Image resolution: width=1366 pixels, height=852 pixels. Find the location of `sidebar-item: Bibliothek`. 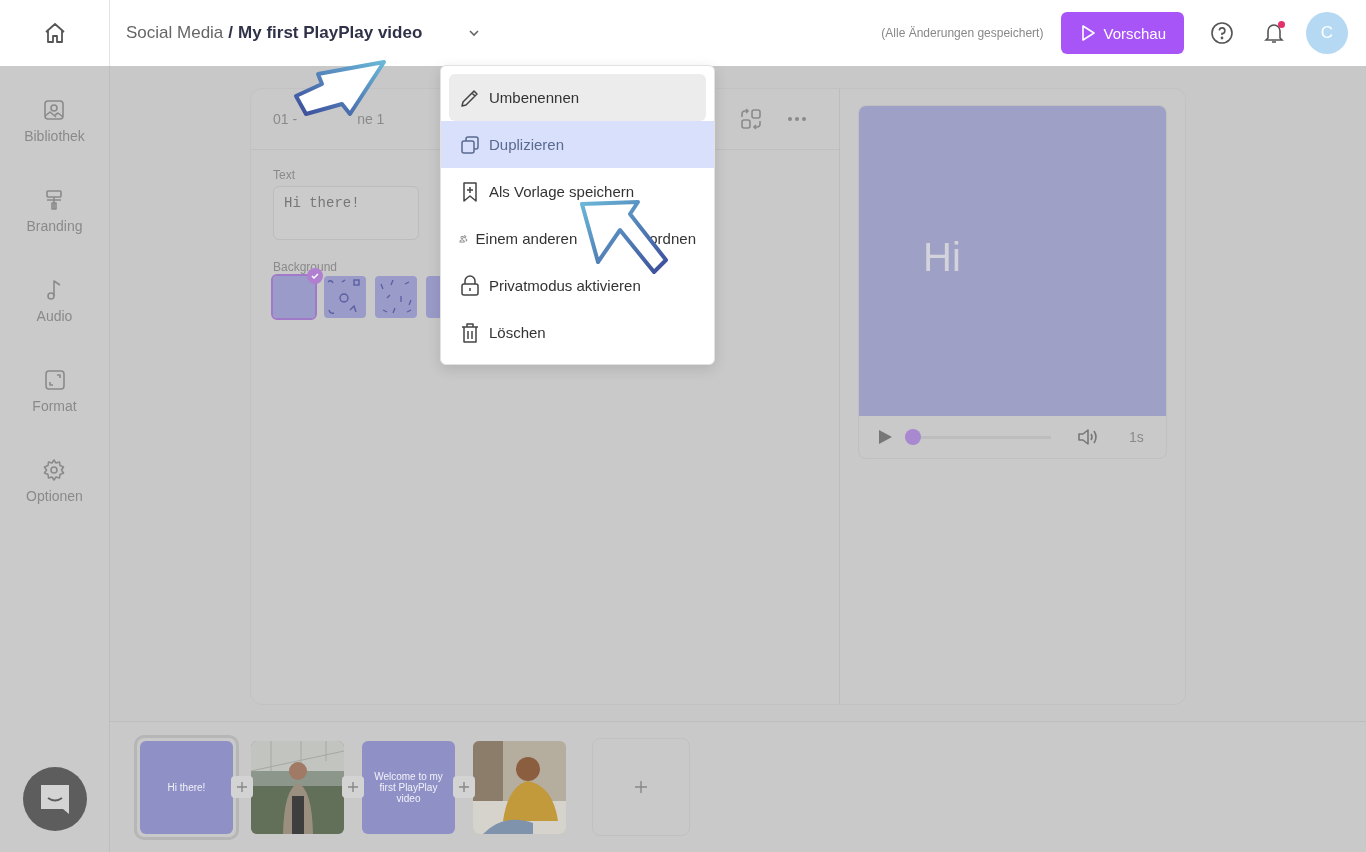

sidebar-item: Bibliothek is located at coordinates (54, 136).